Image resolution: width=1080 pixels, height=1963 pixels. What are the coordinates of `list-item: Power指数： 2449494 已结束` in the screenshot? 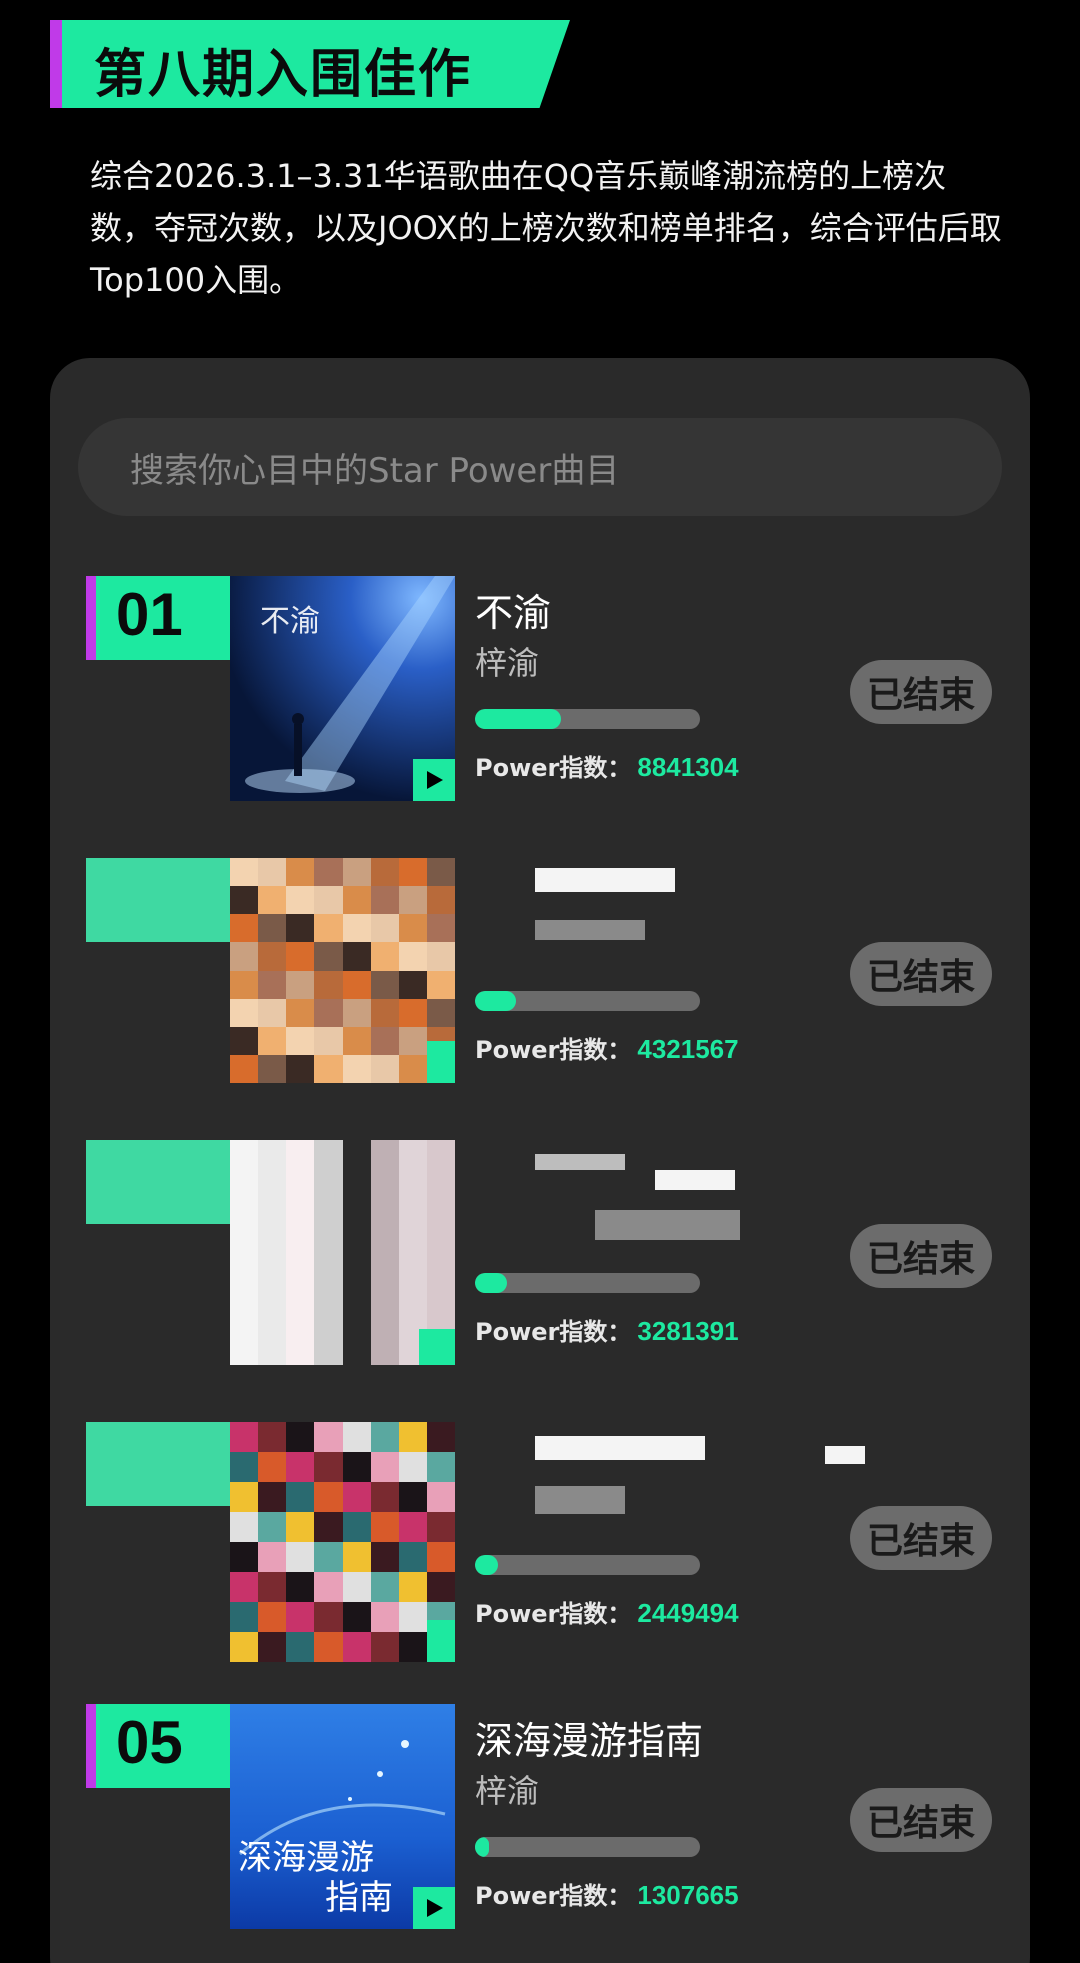 It's located at (540, 1542).